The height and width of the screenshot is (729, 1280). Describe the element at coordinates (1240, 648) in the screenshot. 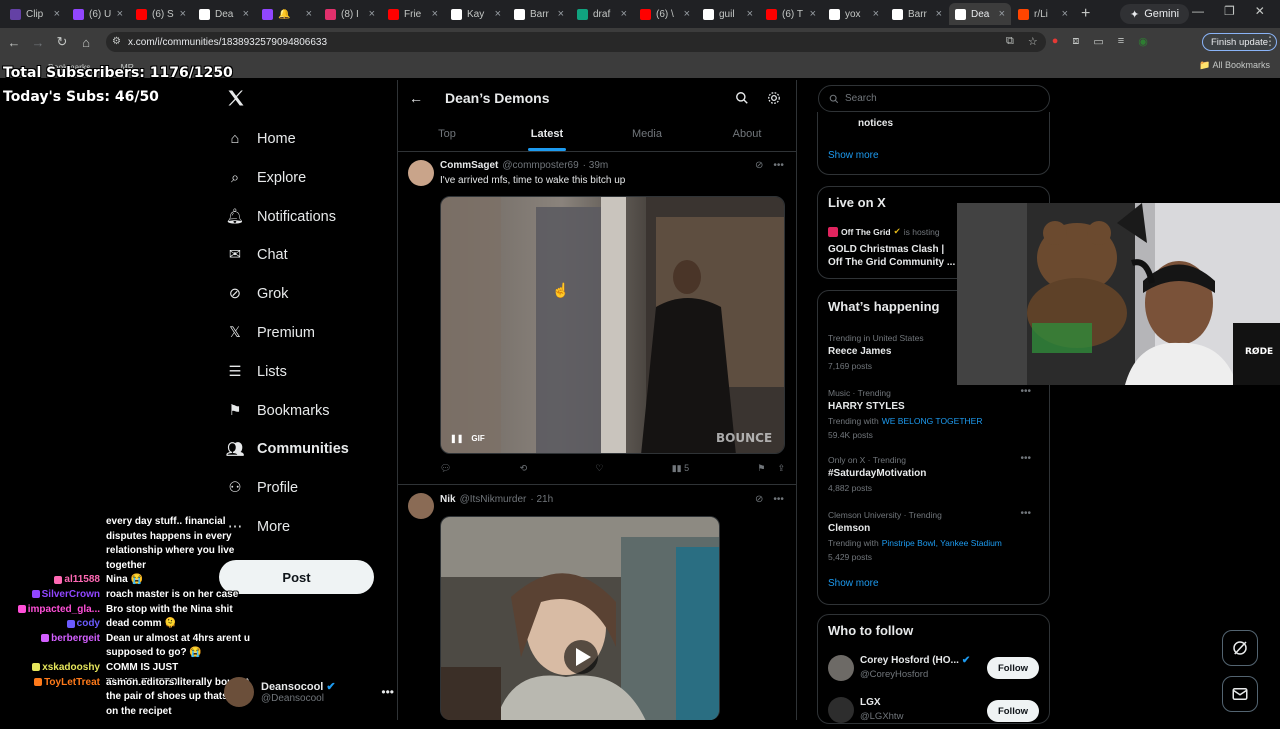

I see `grok-floating-button` at that location.